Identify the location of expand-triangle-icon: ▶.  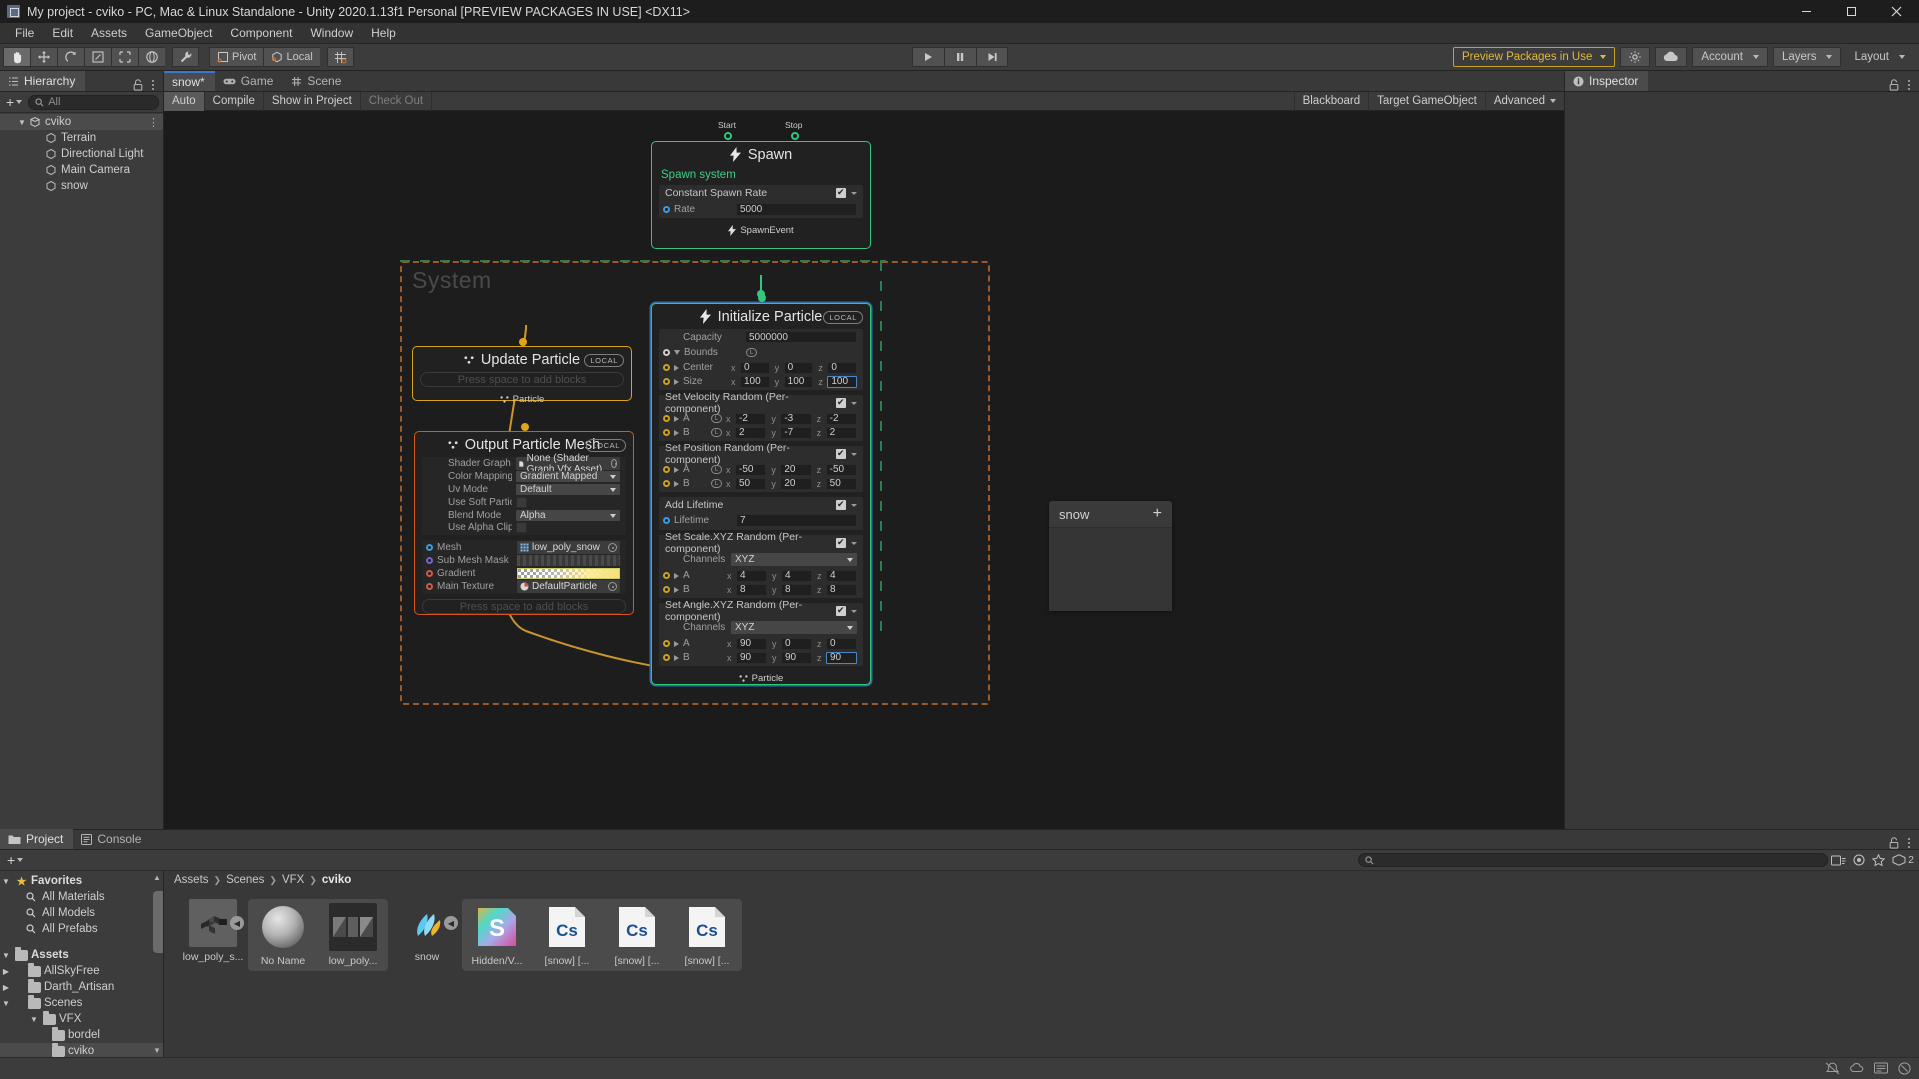
(6, 987).